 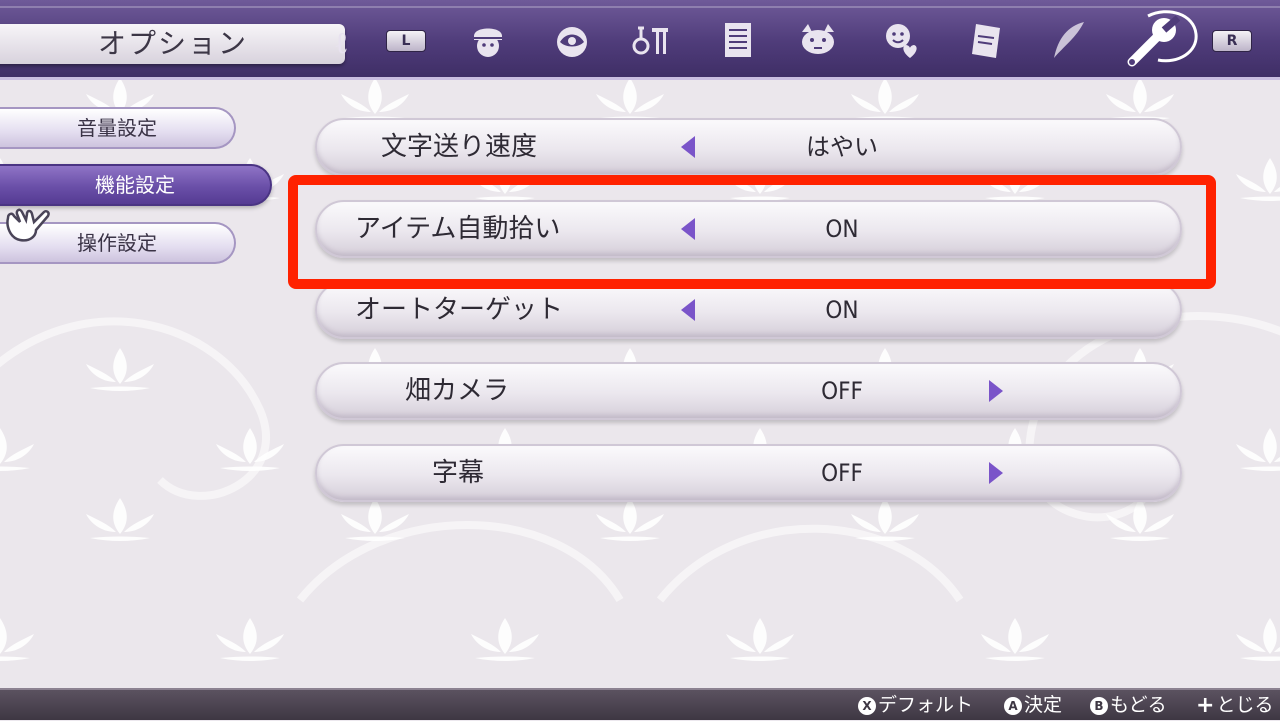 What do you see at coordinates (1013, 705) in the screenshot?
I see `a-button-icon: A` at bounding box center [1013, 705].